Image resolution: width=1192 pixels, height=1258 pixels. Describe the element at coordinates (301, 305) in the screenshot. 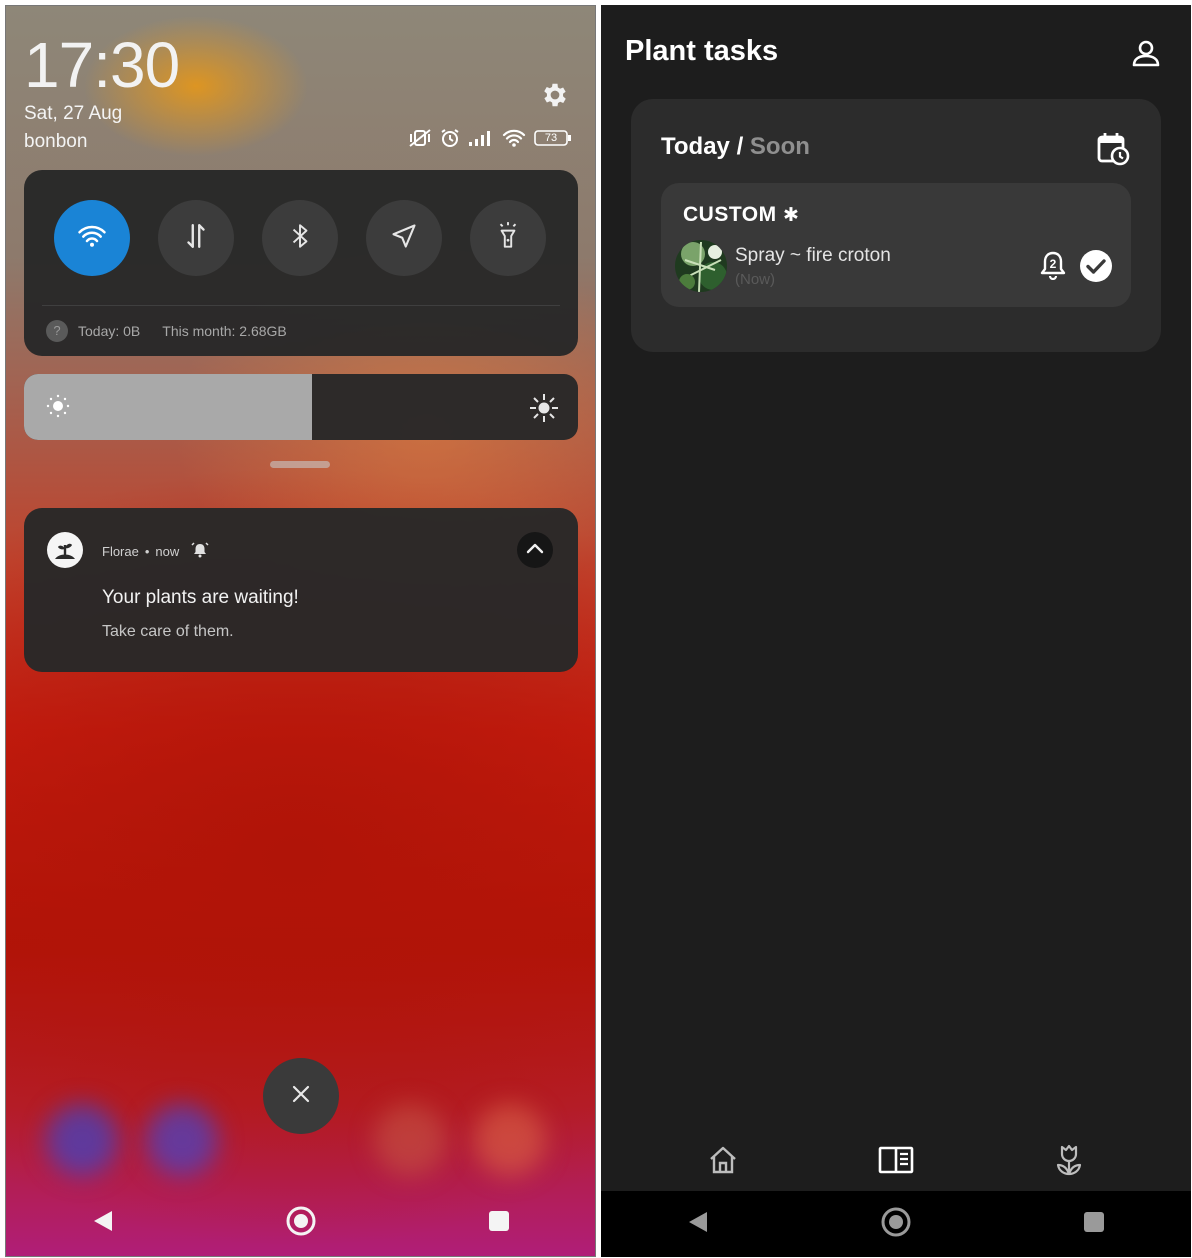

I see `divider` at that location.